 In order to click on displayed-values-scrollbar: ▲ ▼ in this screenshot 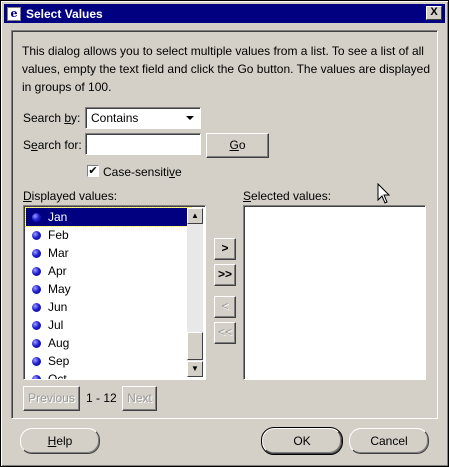, I will do `click(195, 292)`.